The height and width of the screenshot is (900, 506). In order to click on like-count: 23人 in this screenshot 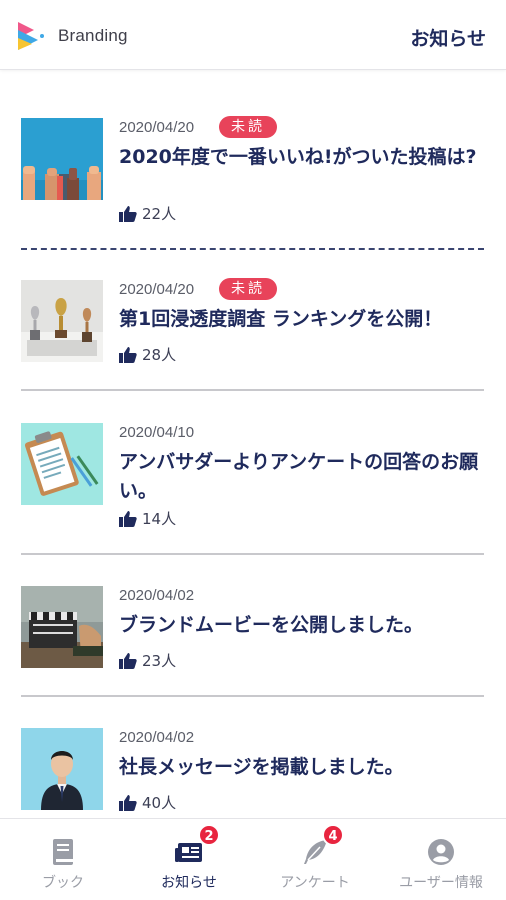, I will do `click(147, 660)`.